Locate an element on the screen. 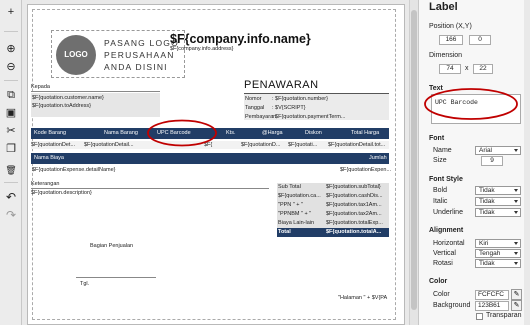  bold-label: Bold is located at coordinates (440, 190).